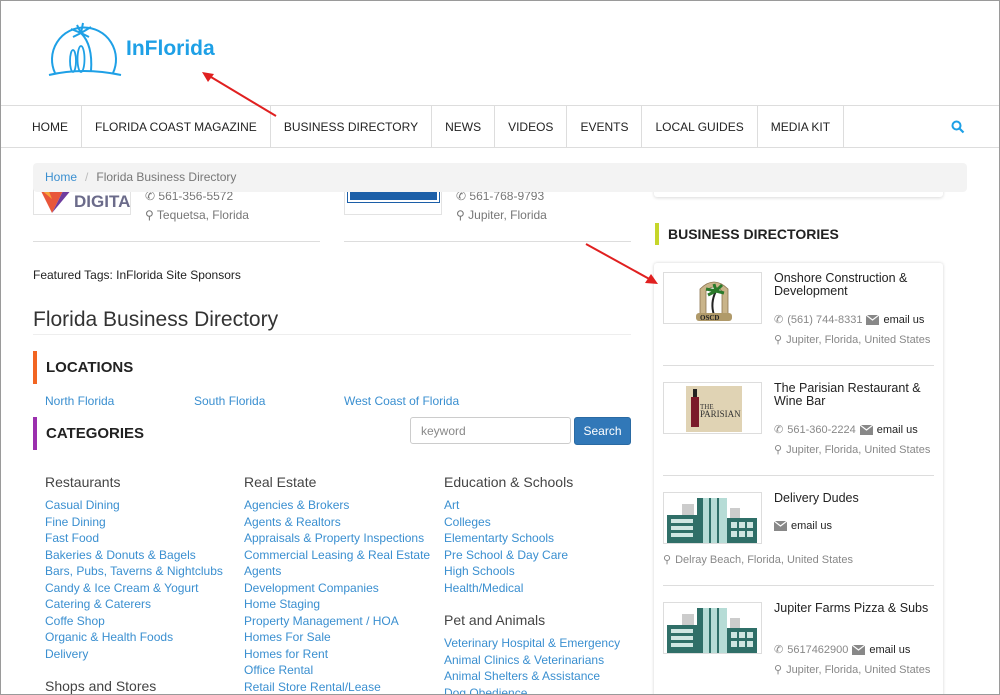  I want to click on building-icon, so click(712, 630).